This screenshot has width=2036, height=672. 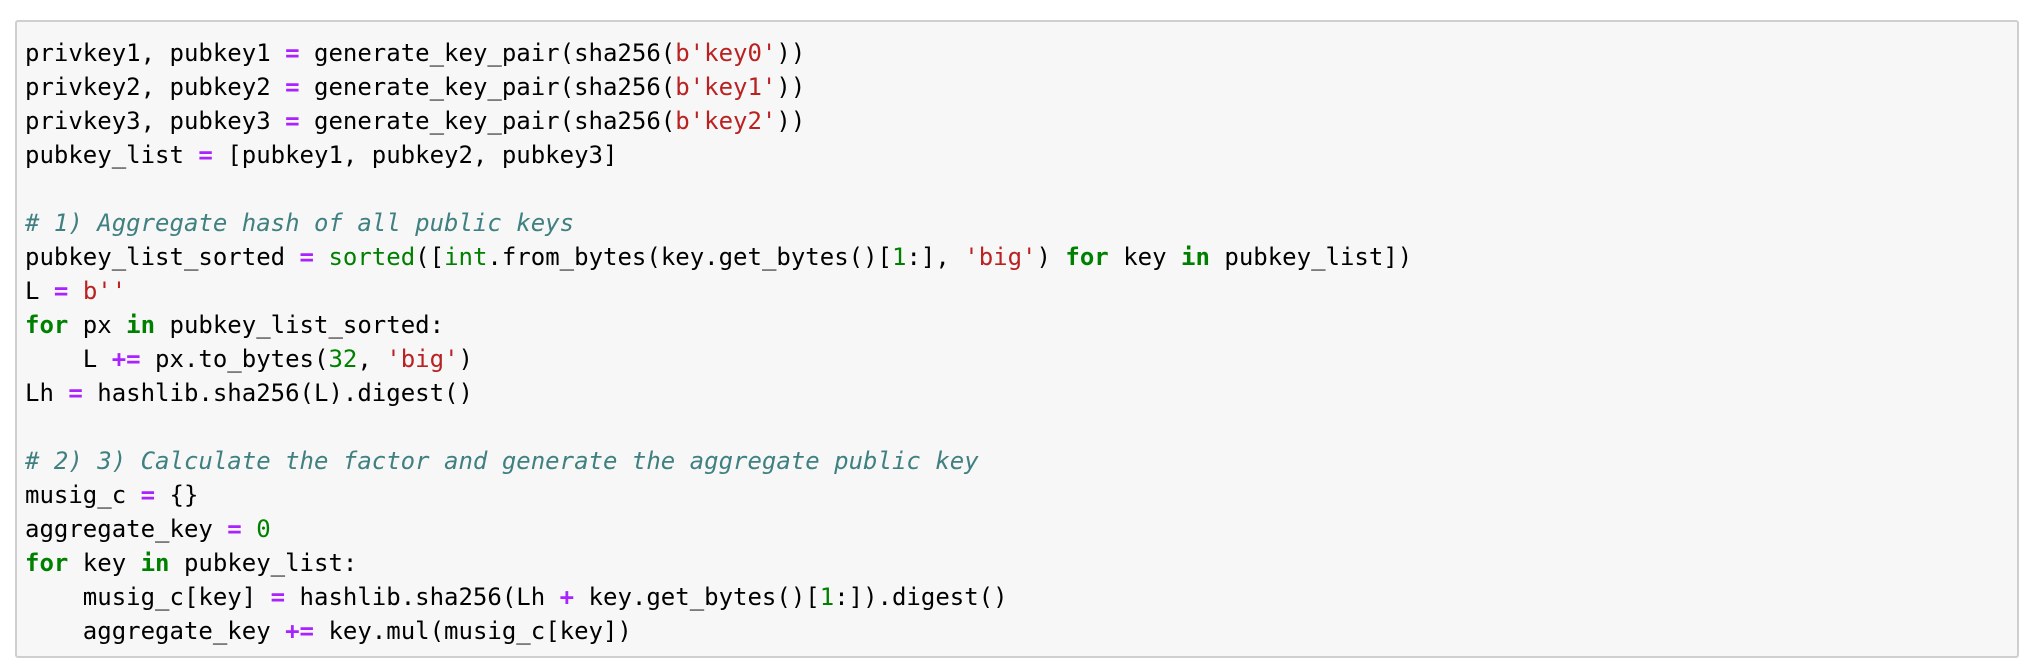 I want to click on code-text: :],, so click(x=935, y=257).